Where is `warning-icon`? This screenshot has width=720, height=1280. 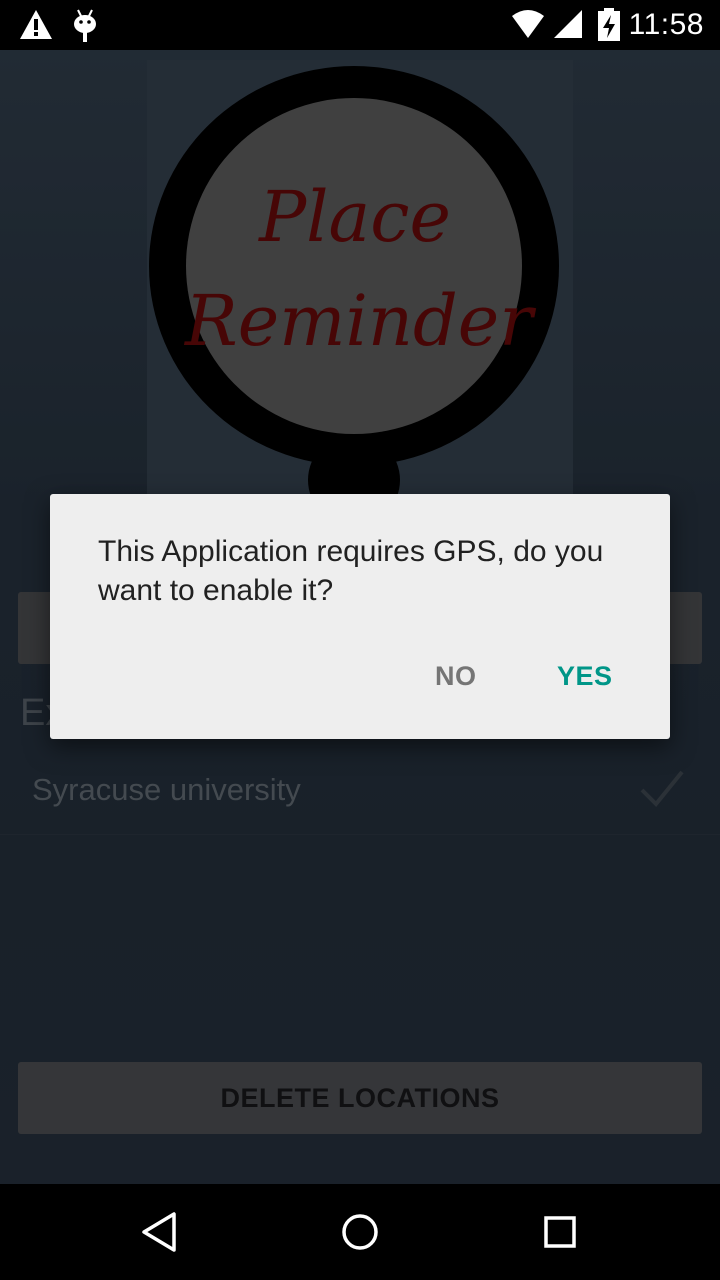 warning-icon is located at coordinates (36, 24).